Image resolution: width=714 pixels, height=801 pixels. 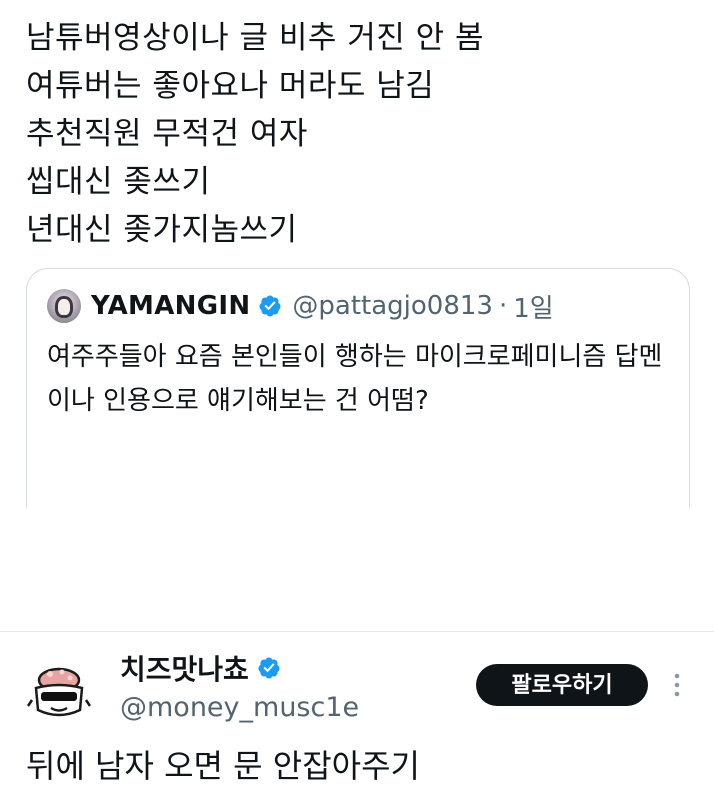 What do you see at coordinates (184, 668) in the screenshot?
I see `reply-user-name: 치즈맛나쵸` at bounding box center [184, 668].